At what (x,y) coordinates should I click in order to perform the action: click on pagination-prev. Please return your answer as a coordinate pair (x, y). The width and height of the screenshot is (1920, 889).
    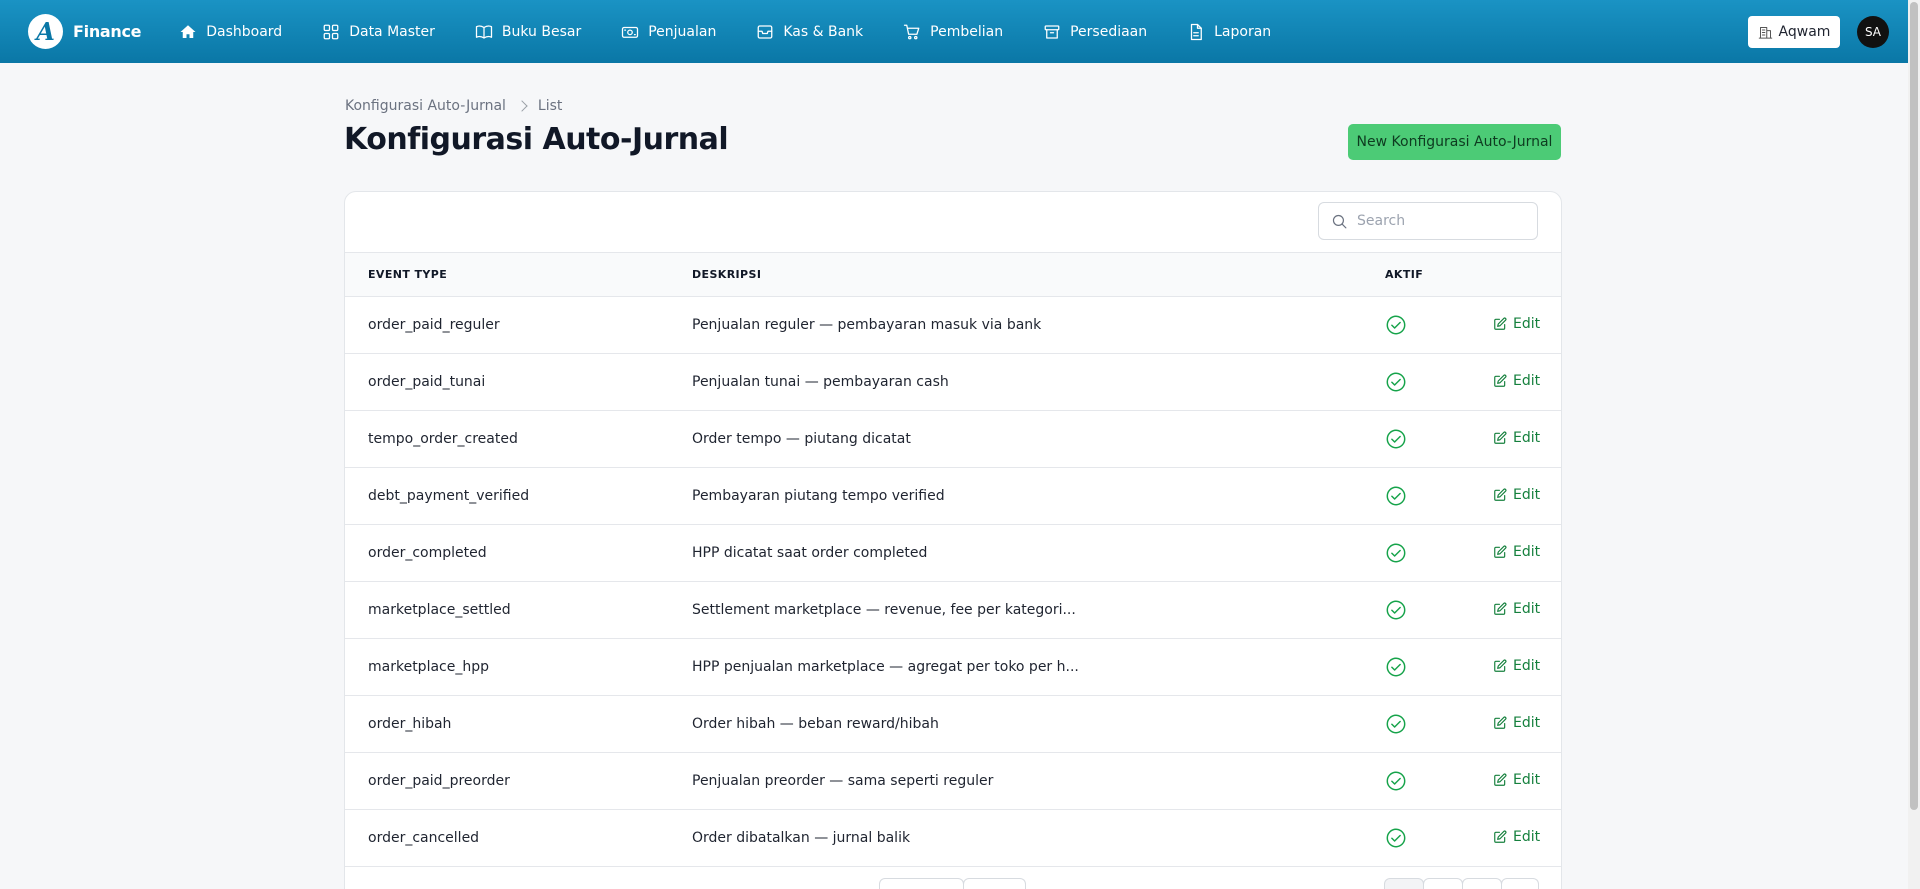
    Looking at the image, I should click on (1404, 883).